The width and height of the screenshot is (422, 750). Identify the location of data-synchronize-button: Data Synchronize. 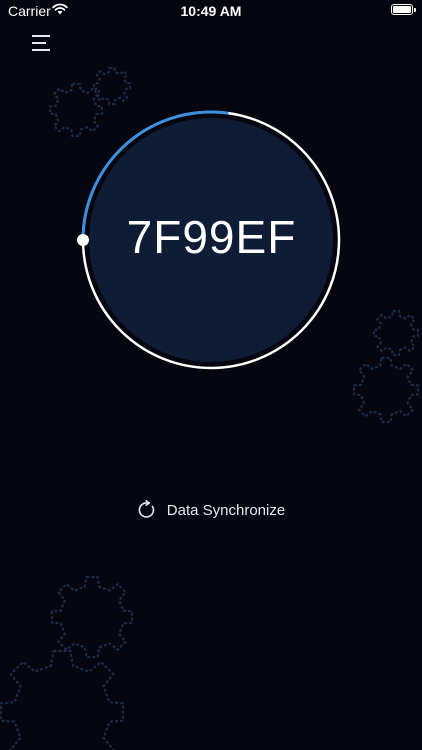
(211, 510).